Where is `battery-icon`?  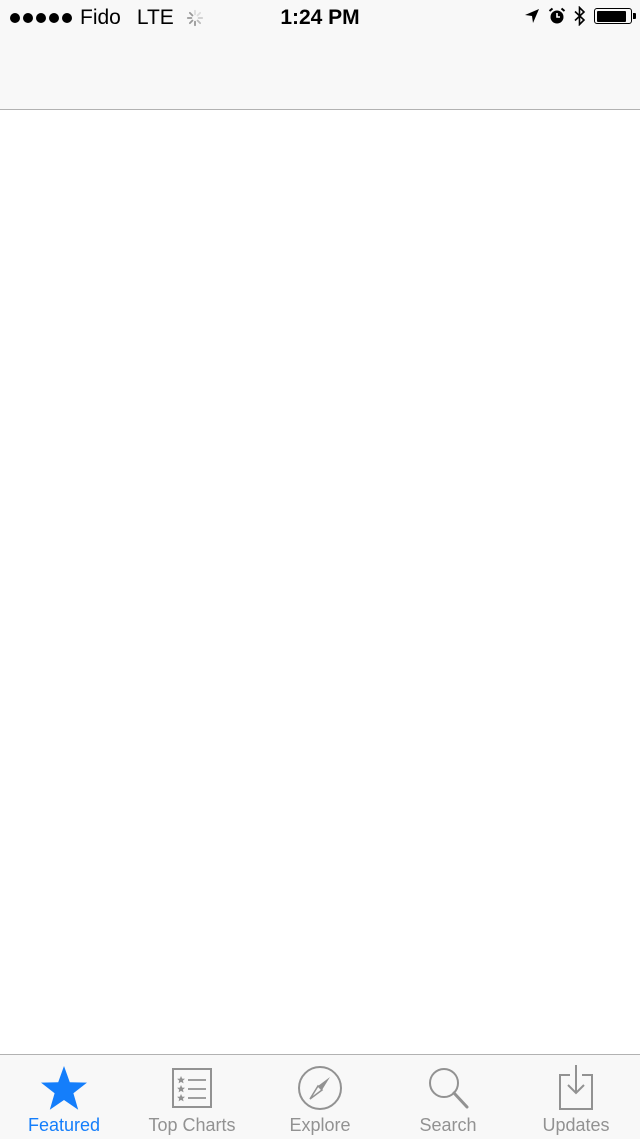
battery-icon is located at coordinates (615, 16).